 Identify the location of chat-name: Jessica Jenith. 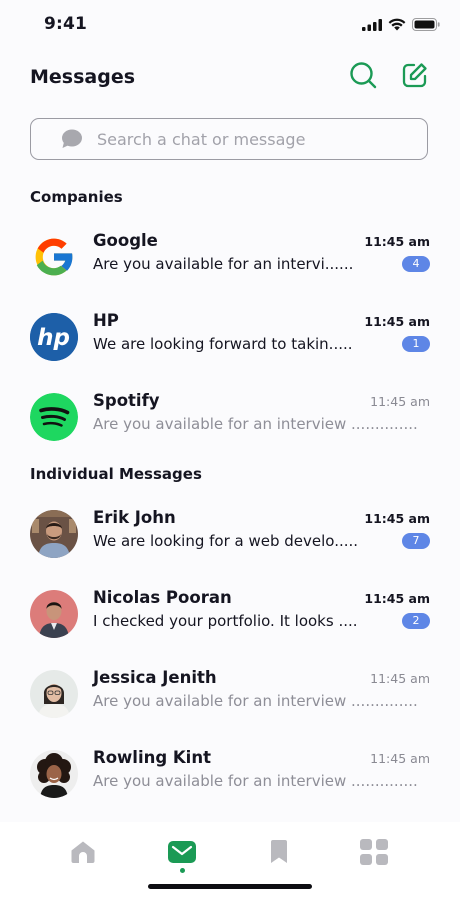
(155, 677).